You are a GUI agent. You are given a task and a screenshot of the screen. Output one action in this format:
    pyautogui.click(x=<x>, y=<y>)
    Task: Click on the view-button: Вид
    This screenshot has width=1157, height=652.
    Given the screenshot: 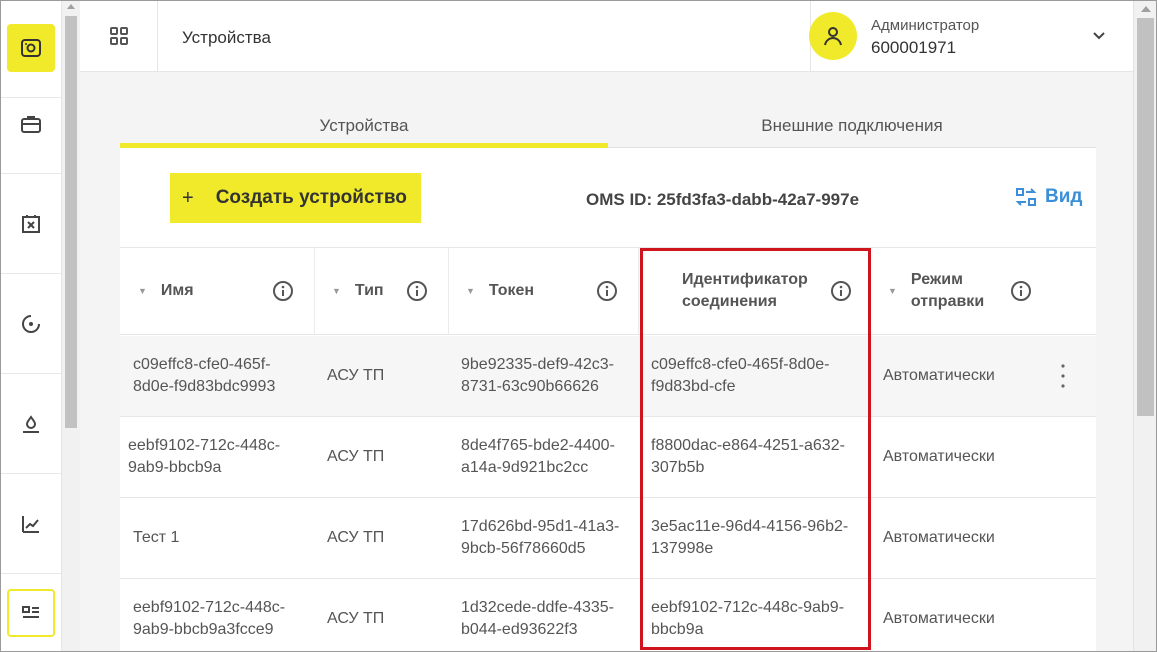 What is the action you would take?
    pyautogui.click(x=1048, y=197)
    